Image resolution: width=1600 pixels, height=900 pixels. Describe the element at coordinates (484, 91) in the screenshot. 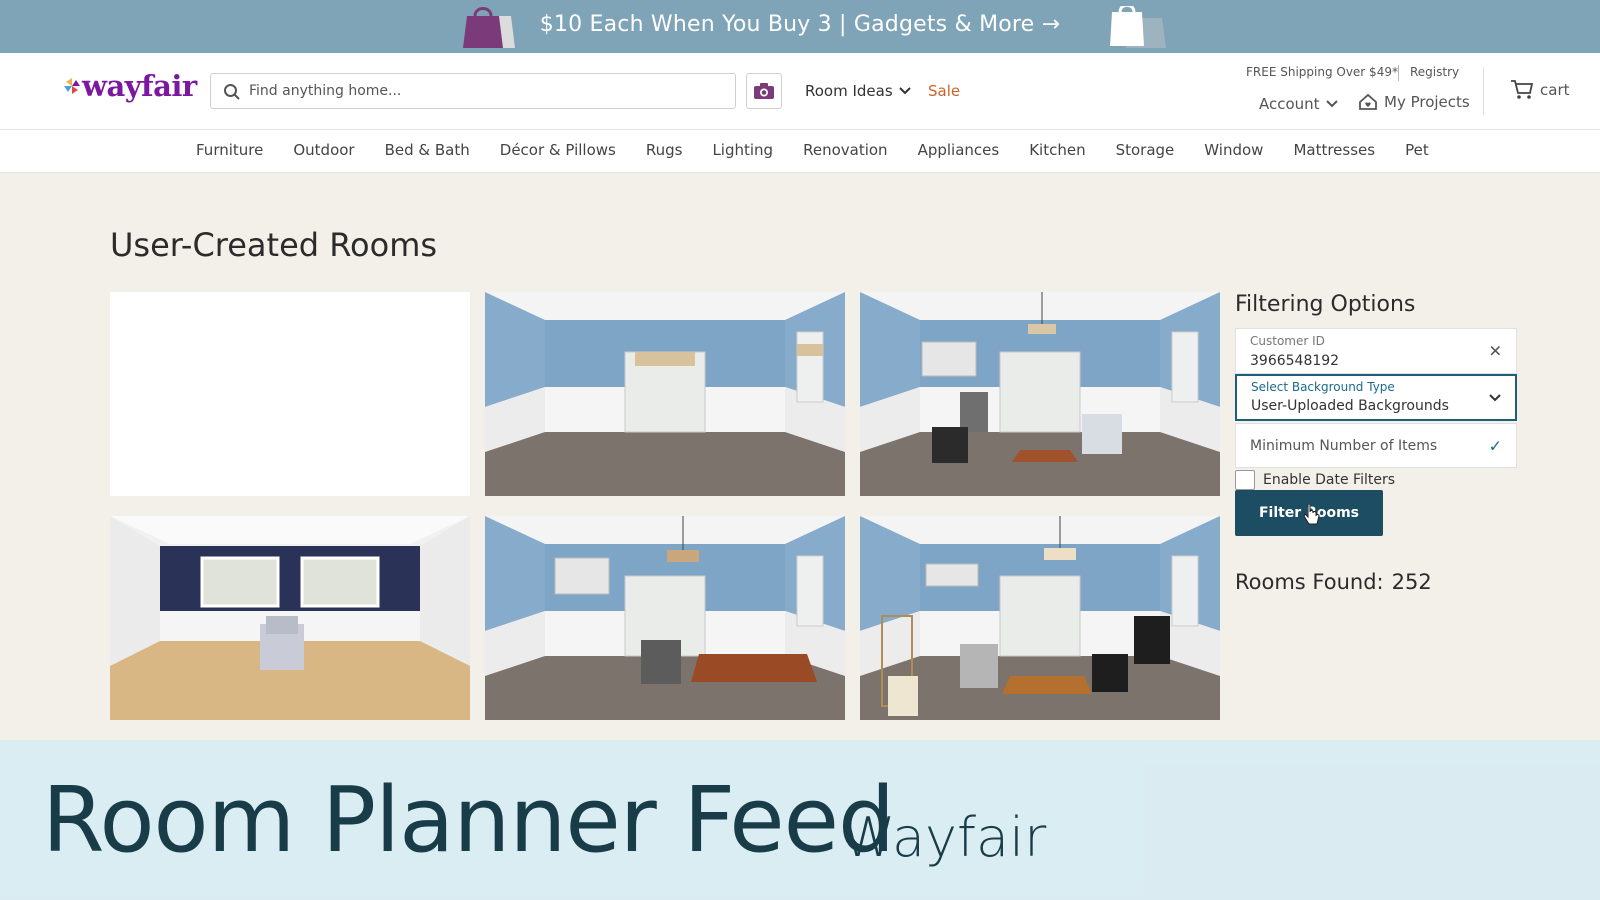

I see `search-input` at that location.